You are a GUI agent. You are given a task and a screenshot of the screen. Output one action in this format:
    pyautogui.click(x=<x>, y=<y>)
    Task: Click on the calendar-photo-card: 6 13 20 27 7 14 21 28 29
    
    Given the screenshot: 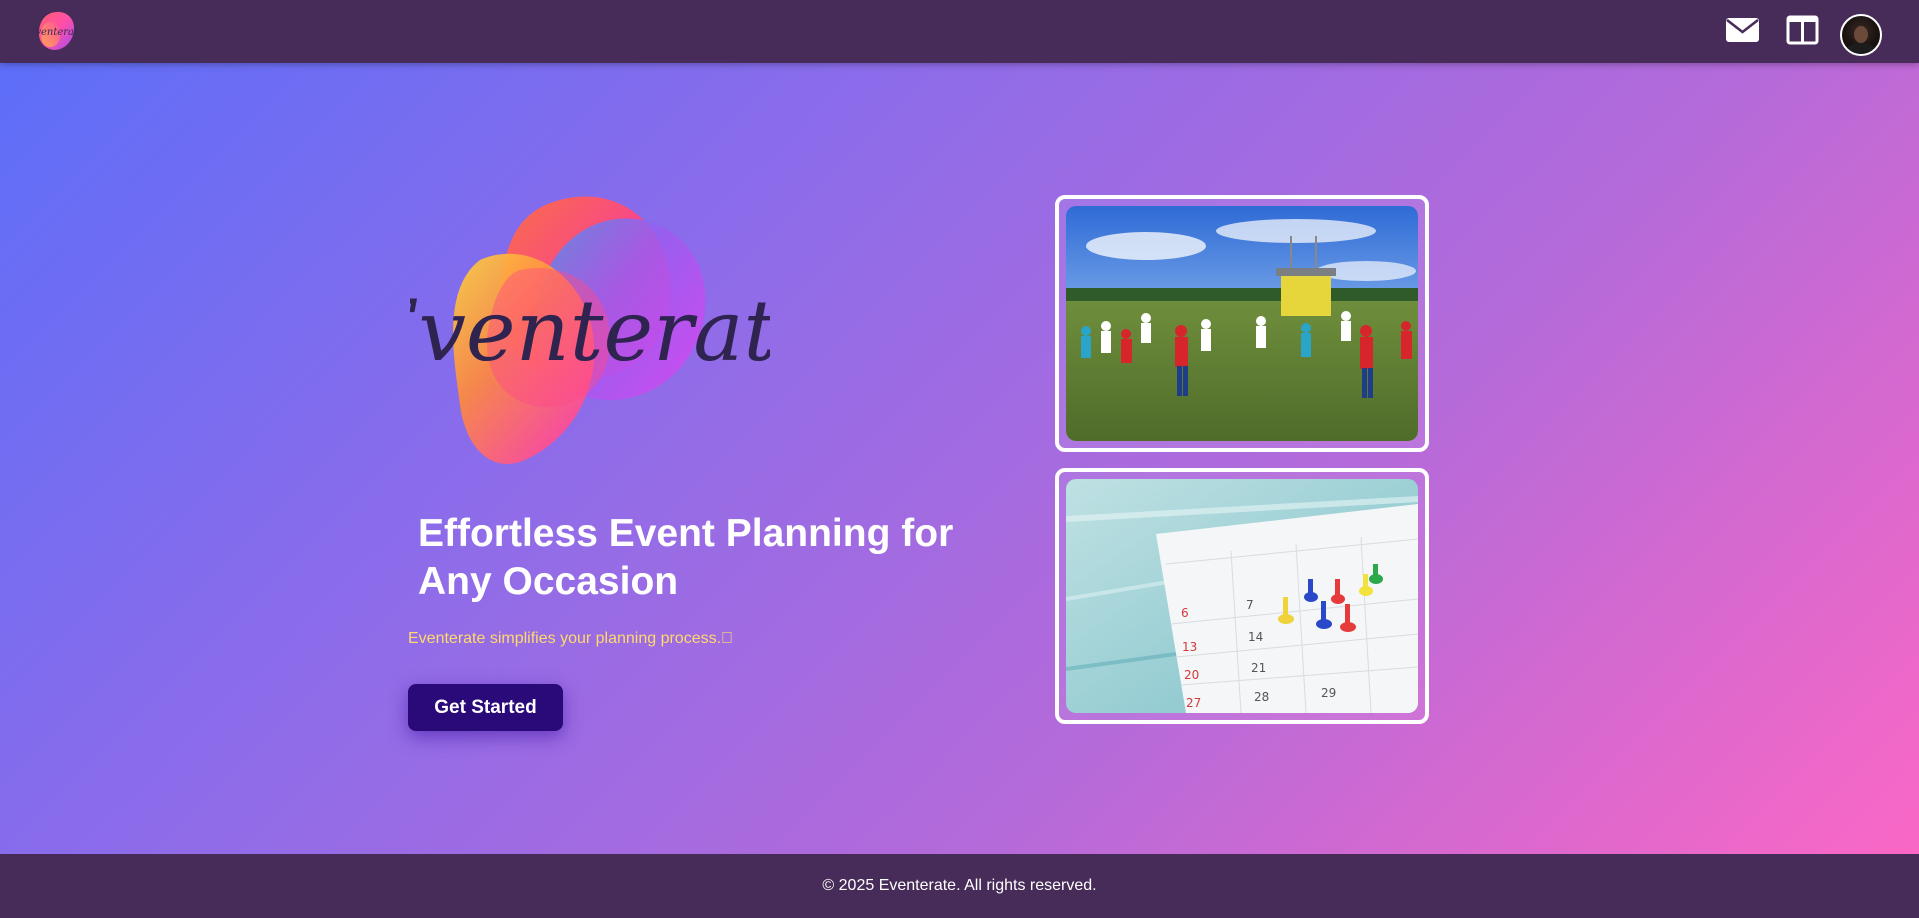 What is the action you would take?
    pyautogui.click(x=1242, y=596)
    